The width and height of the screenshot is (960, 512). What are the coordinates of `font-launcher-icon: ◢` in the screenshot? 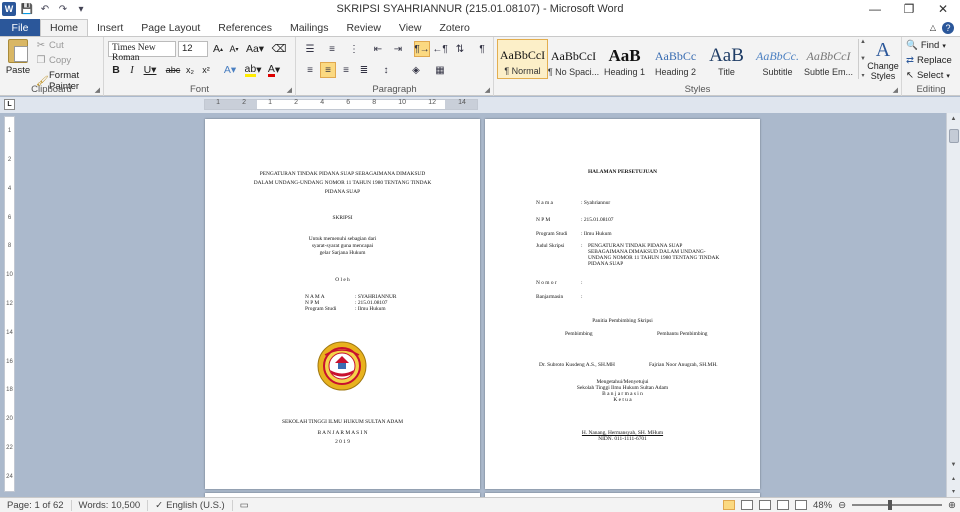 It's located at (289, 90).